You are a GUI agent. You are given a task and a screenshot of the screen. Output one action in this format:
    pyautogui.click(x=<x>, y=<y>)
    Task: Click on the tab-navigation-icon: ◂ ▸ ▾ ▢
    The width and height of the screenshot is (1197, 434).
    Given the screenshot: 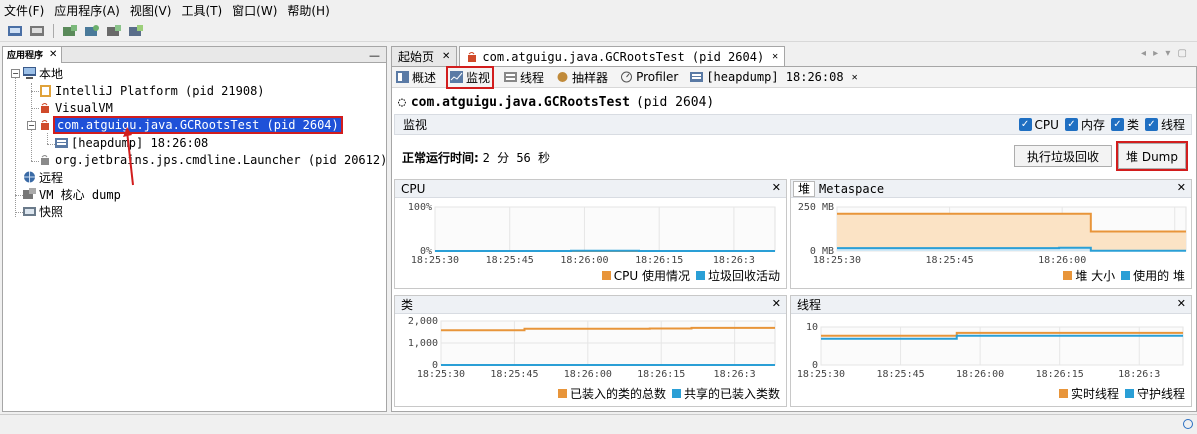 What is the action you would take?
    pyautogui.click(x=1165, y=53)
    